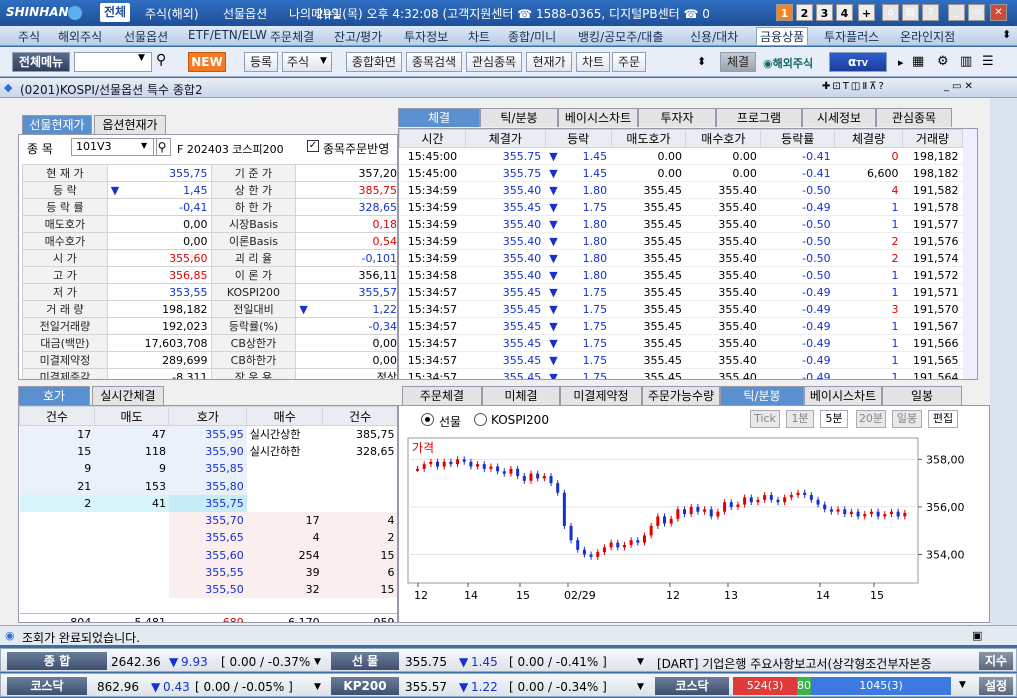 Image resolution: width=1017 pixels, height=698 pixels. I want to click on screen-1-button: 1, so click(784, 12).